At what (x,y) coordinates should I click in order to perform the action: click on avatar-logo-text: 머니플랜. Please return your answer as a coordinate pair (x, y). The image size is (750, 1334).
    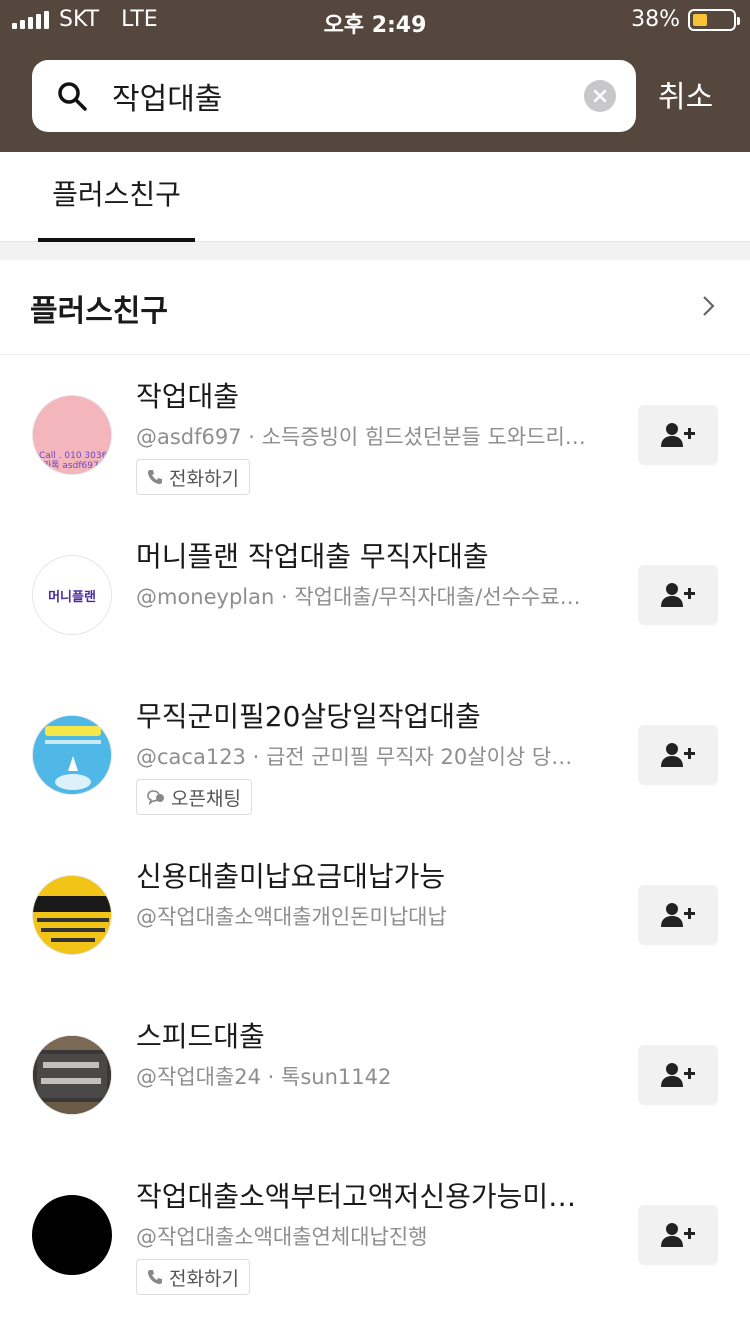
    Looking at the image, I should click on (72, 597).